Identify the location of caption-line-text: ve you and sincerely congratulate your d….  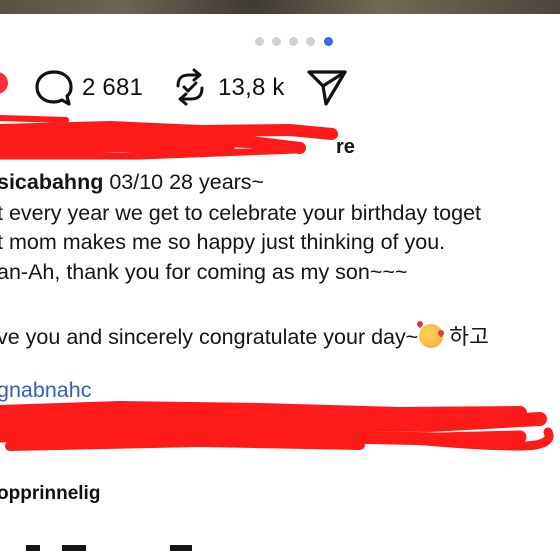
(209, 337).